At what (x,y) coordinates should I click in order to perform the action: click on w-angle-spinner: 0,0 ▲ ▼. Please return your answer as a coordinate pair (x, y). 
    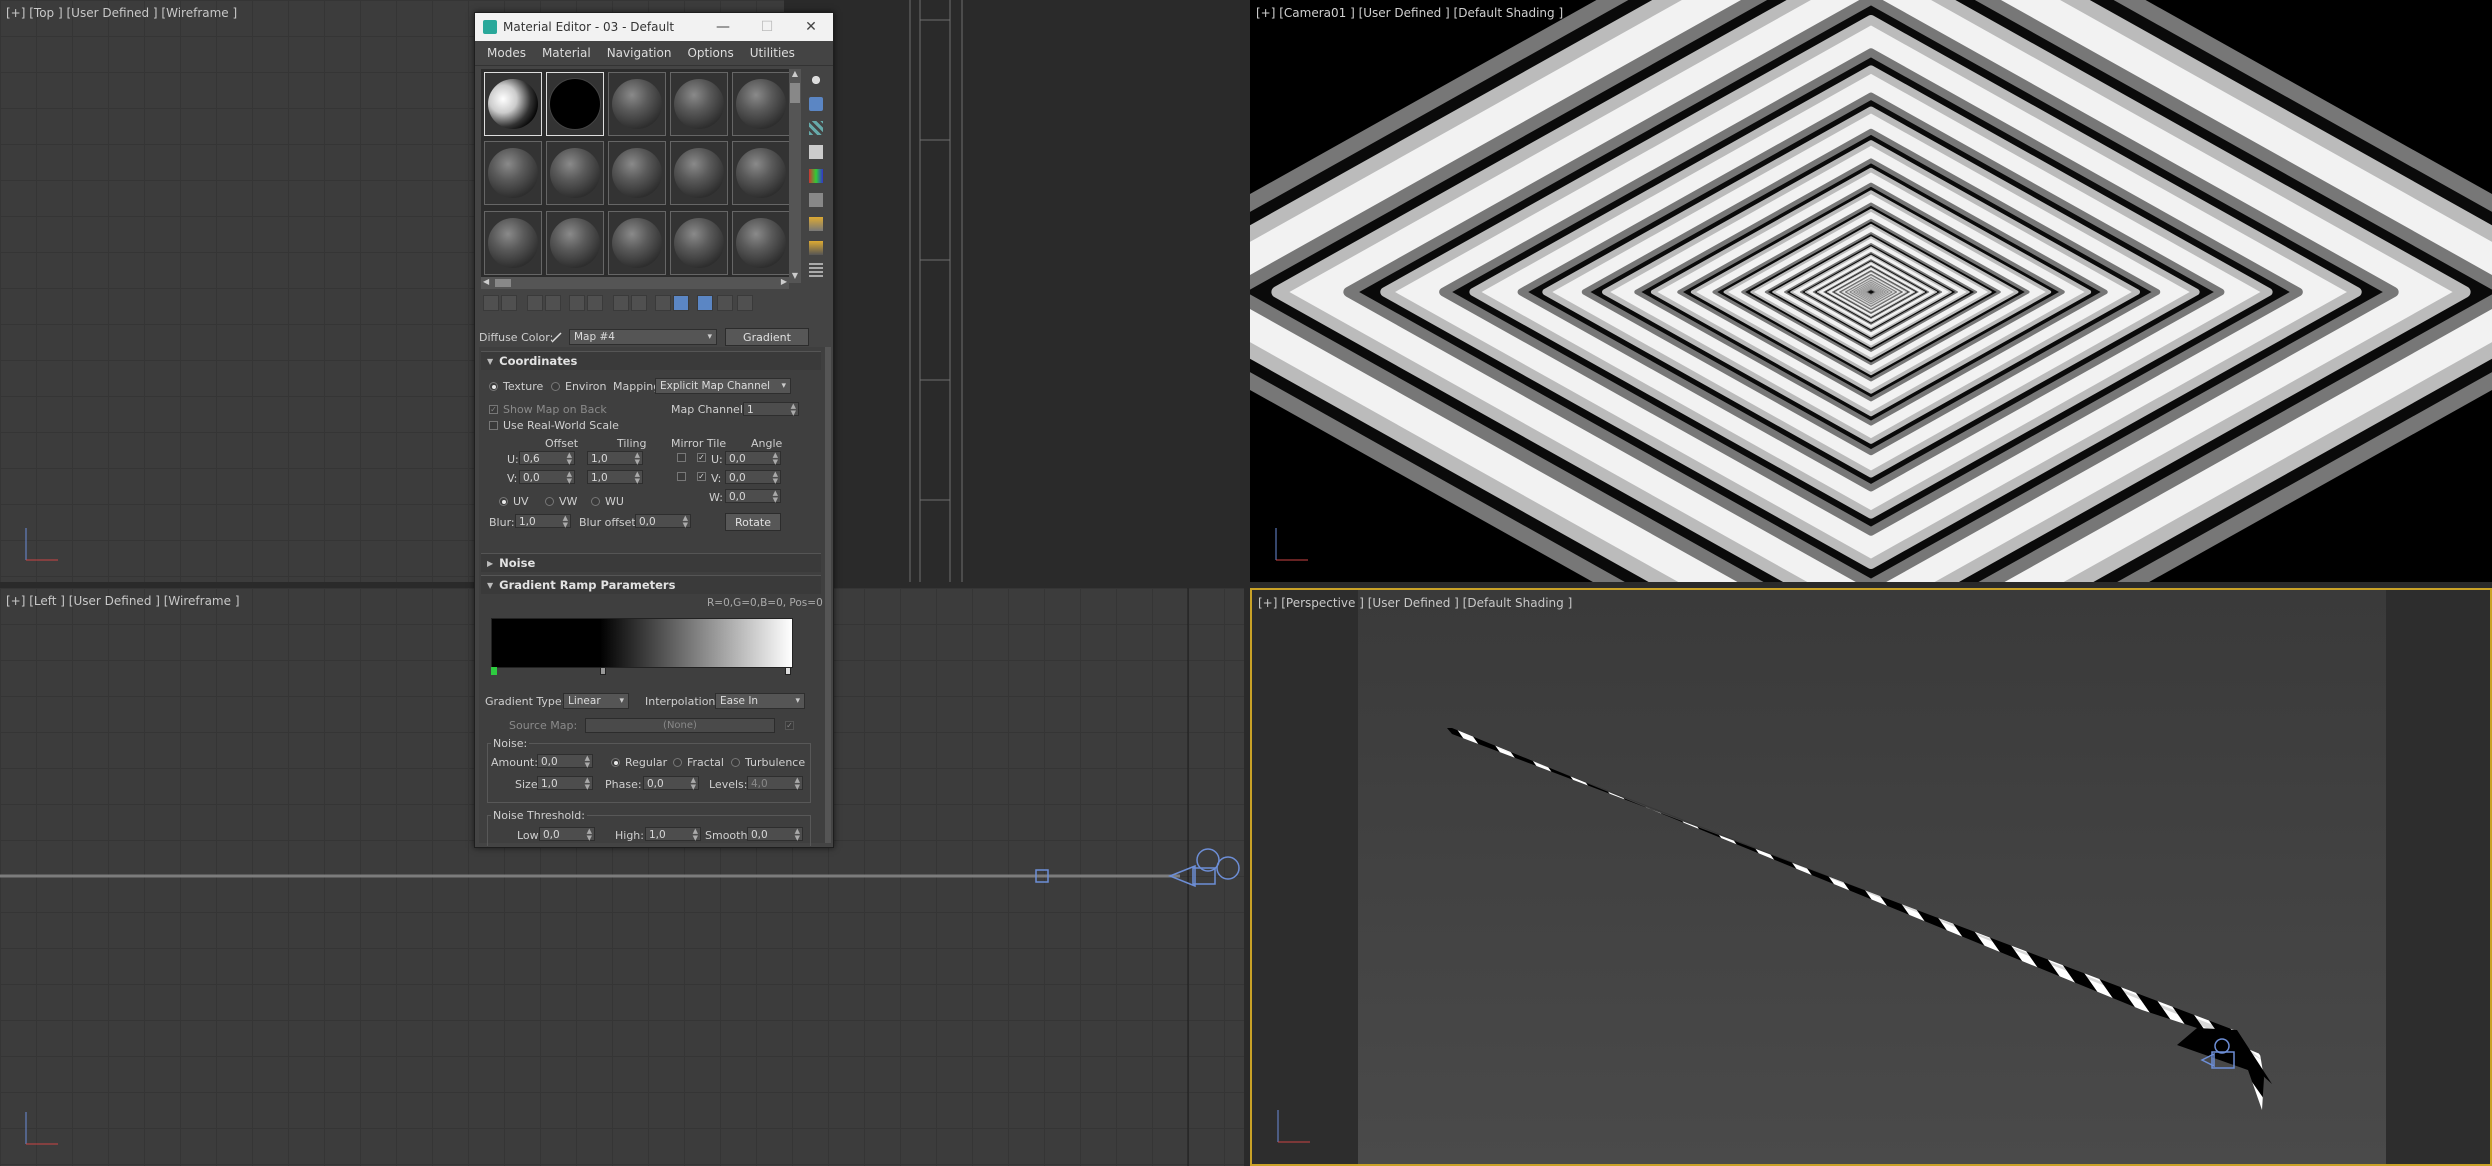
    Looking at the image, I should click on (753, 496).